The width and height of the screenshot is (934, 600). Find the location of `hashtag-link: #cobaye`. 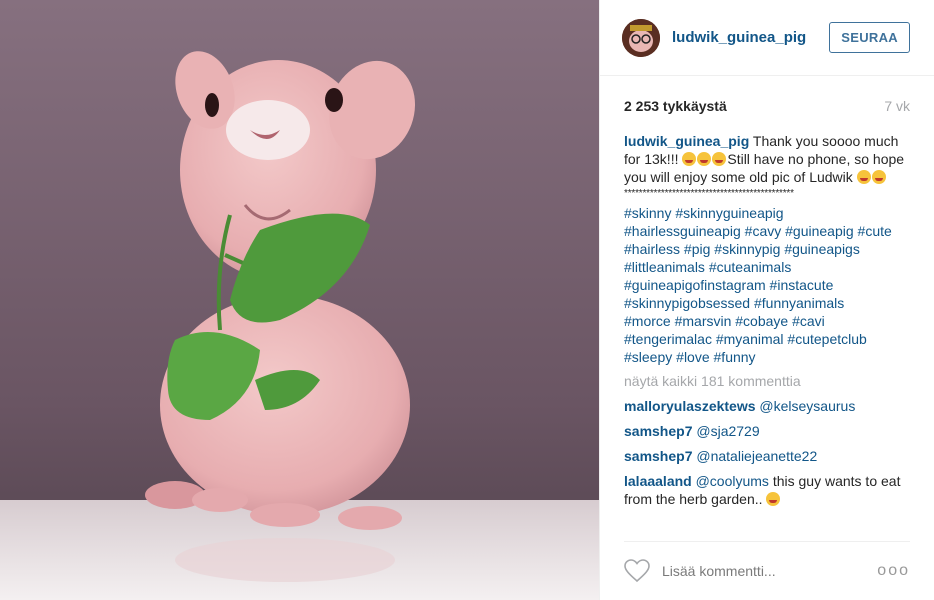

hashtag-link: #cobaye is located at coordinates (761, 321).